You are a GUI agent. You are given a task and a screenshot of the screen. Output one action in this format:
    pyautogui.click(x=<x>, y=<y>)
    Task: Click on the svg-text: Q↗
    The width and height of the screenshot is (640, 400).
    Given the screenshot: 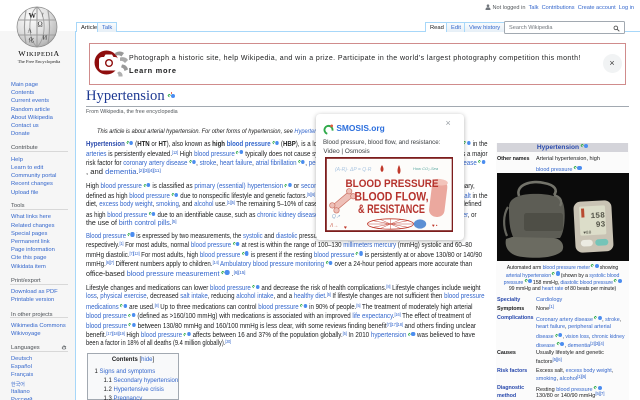 What is the action you would take?
    pyautogui.click(x=336, y=217)
    